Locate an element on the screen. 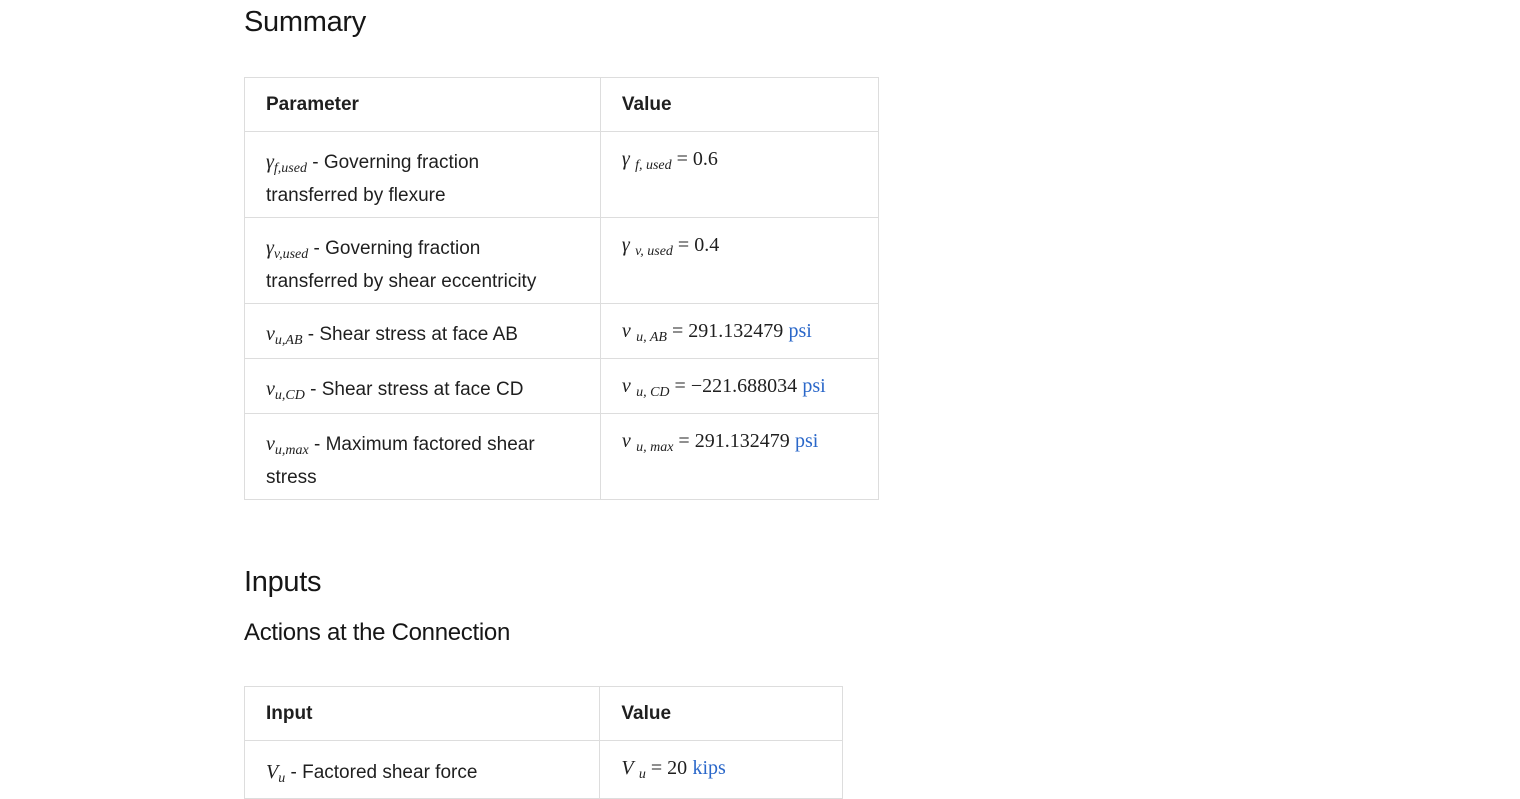 The height and width of the screenshot is (799, 1520). value-cell: γ v, used = 0.4 is located at coordinates (739, 260).